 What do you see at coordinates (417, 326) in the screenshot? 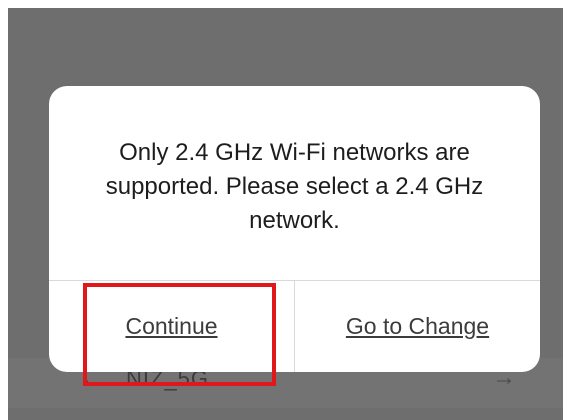
I see `go-to-change-button: Go to Change` at bounding box center [417, 326].